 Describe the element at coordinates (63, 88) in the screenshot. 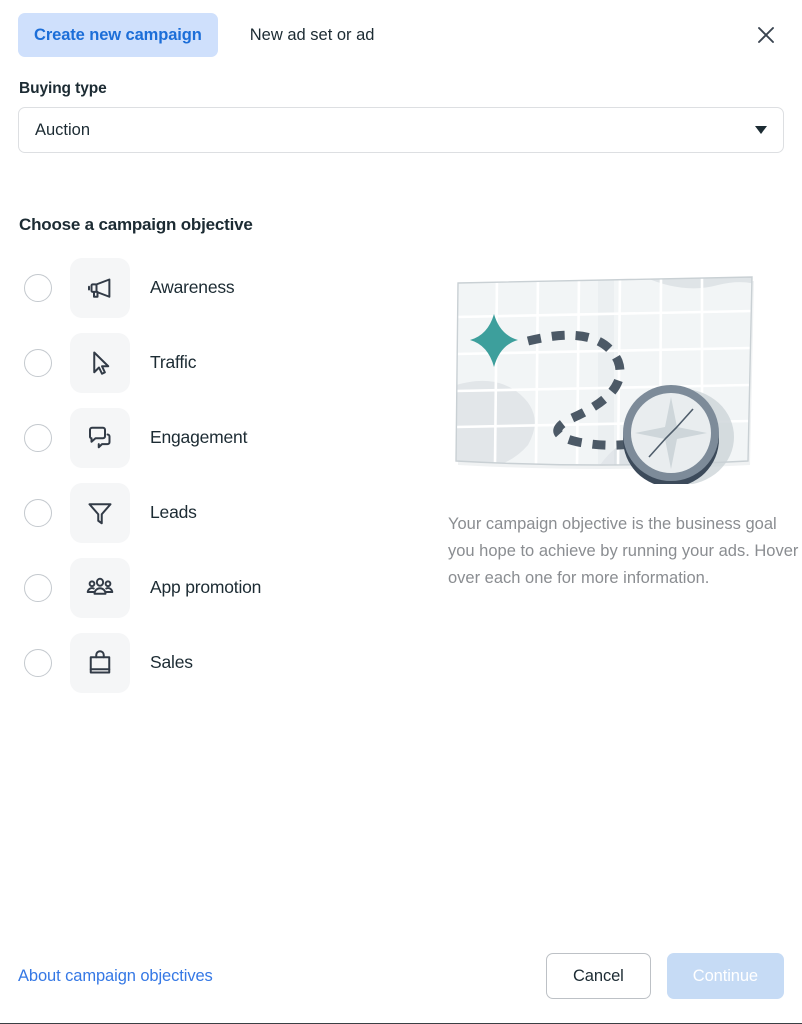

I see `buying-type-label: Buying type` at that location.